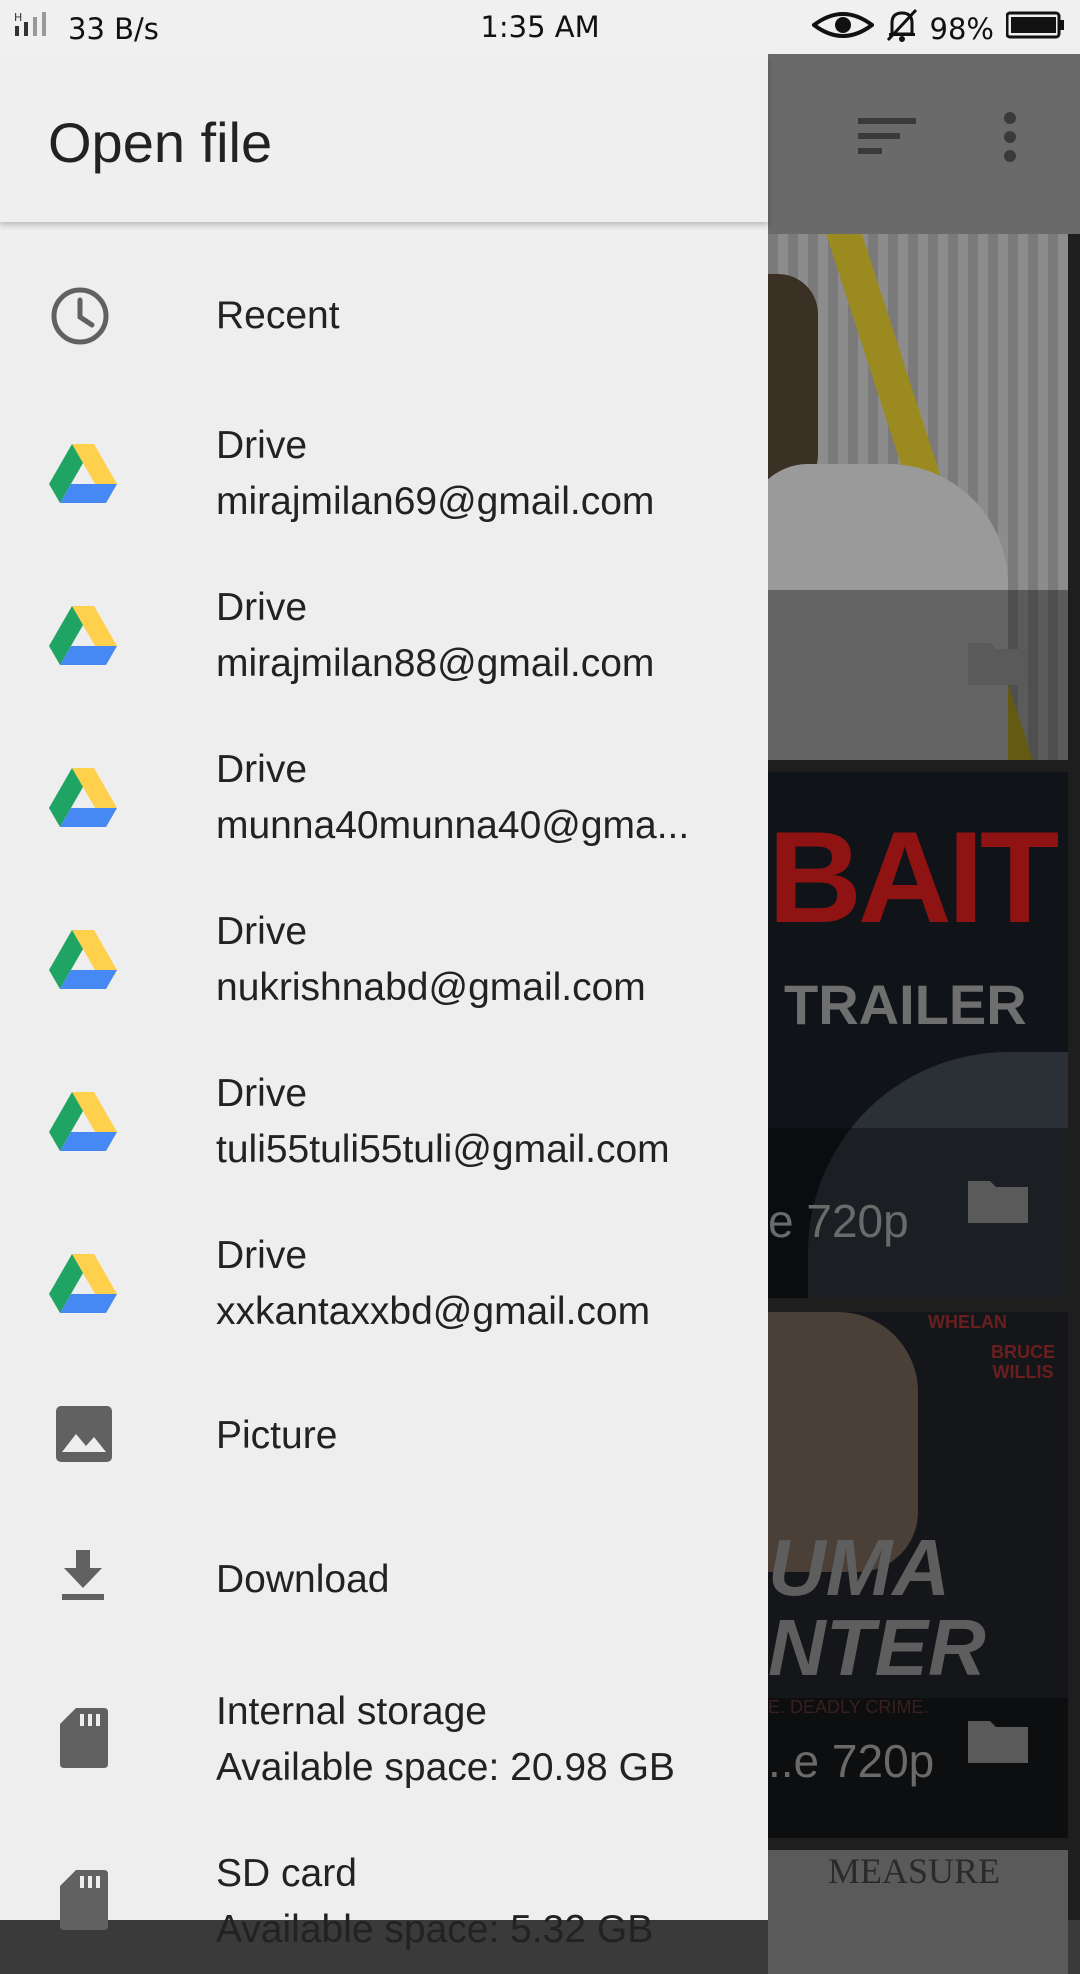  What do you see at coordinates (914, 1871) in the screenshot?
I see `poster-text: MEASURE` at bounding box center [914, 1871].